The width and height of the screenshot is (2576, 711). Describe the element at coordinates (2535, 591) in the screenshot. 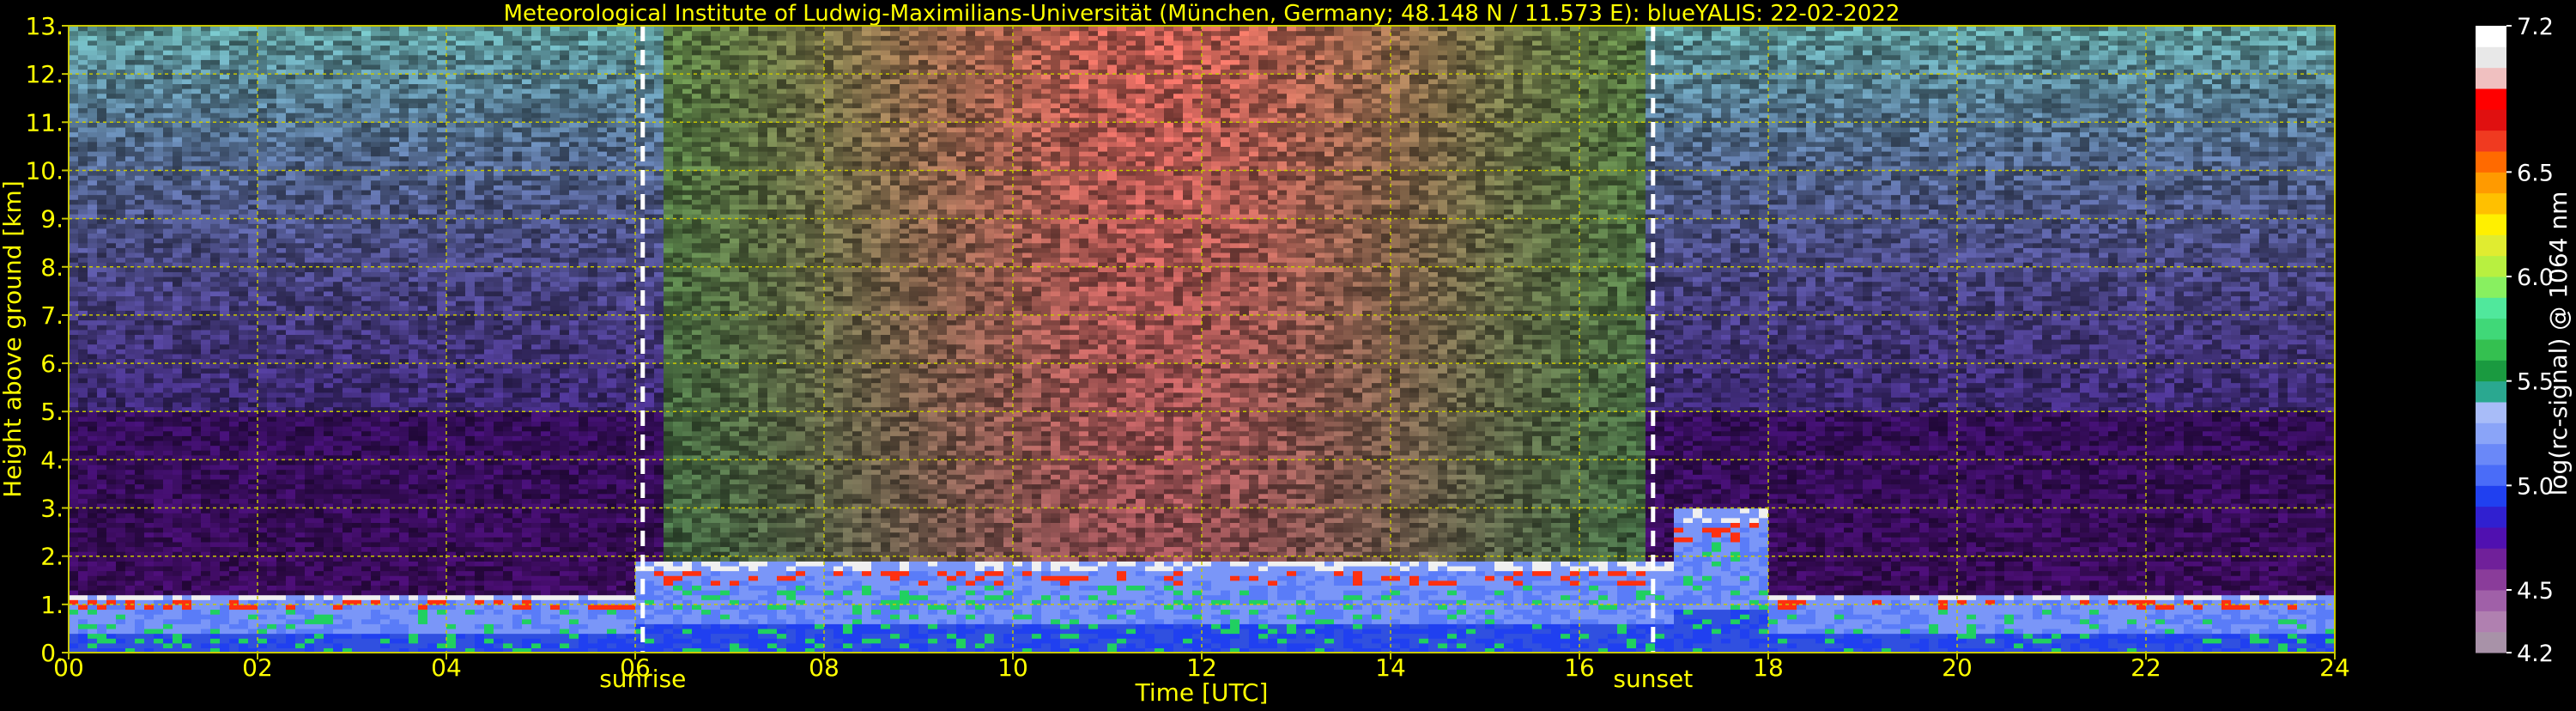

I see `colorbar-tick-label: 4.5` at that location.